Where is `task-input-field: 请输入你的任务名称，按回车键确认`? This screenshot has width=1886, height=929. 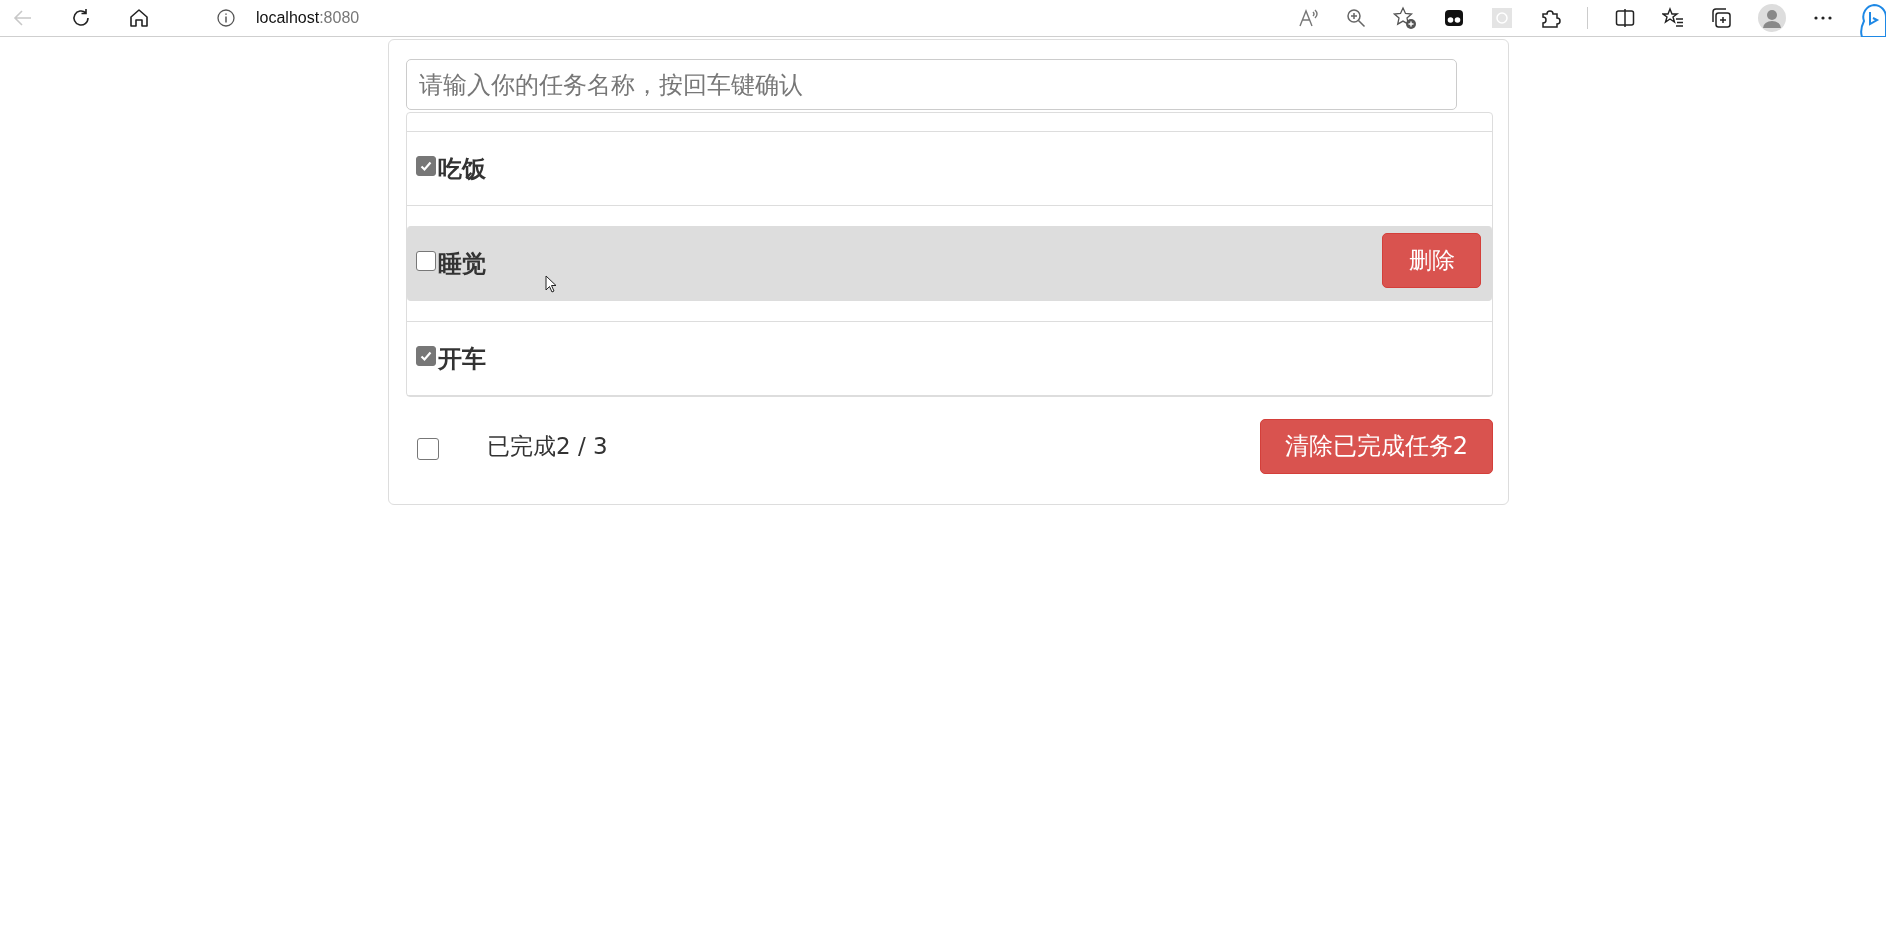
task-input-field: 请输入你的任务名称，按回车键确认 is located at coordinates (931, 84).